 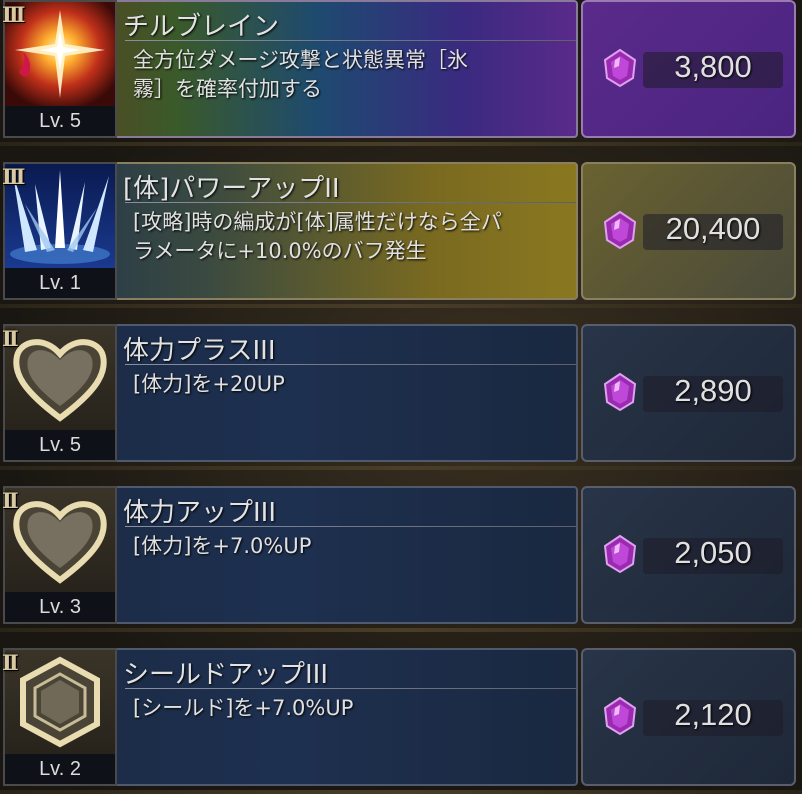 What do you see at coordinates (60, 702) in the screenshot?
I see `hexagon-shield-icon` at bounding box center [60, 702].